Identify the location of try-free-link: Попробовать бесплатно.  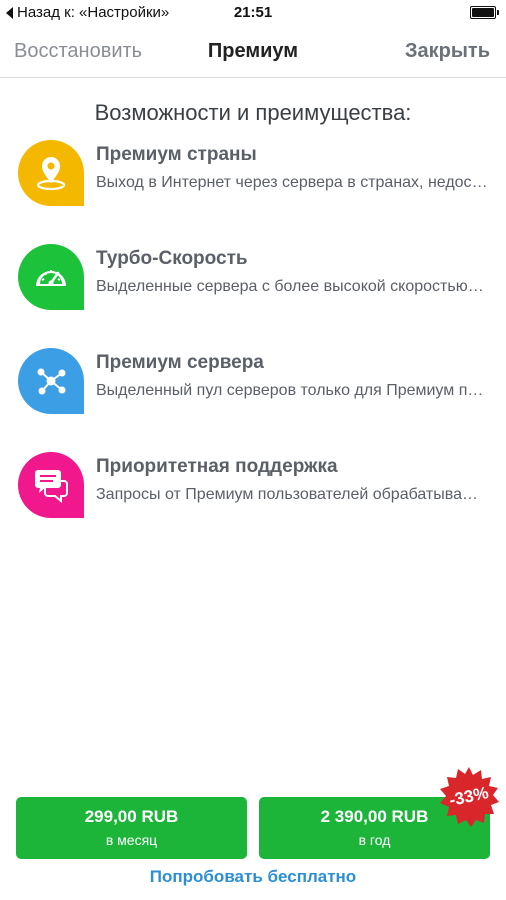
(253, 877).